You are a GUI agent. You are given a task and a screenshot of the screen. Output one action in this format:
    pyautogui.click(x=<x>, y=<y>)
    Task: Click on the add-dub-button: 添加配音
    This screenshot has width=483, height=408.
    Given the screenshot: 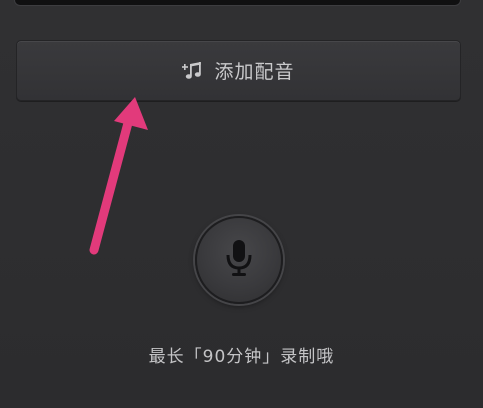 What is the action you would take?
    pyautogui.click(x=238, y=70)
    